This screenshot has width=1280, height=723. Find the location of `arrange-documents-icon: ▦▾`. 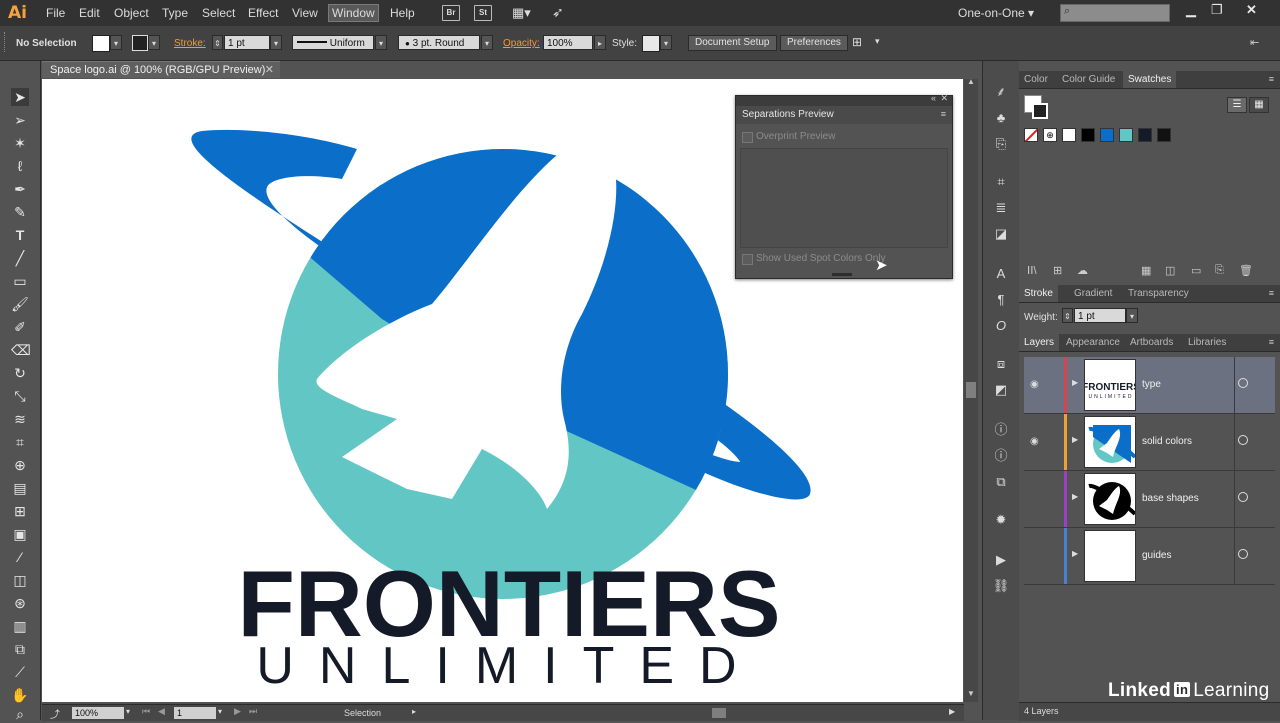

arrange-documents-icon: ▦▾ is located at coordinates (521, 13).